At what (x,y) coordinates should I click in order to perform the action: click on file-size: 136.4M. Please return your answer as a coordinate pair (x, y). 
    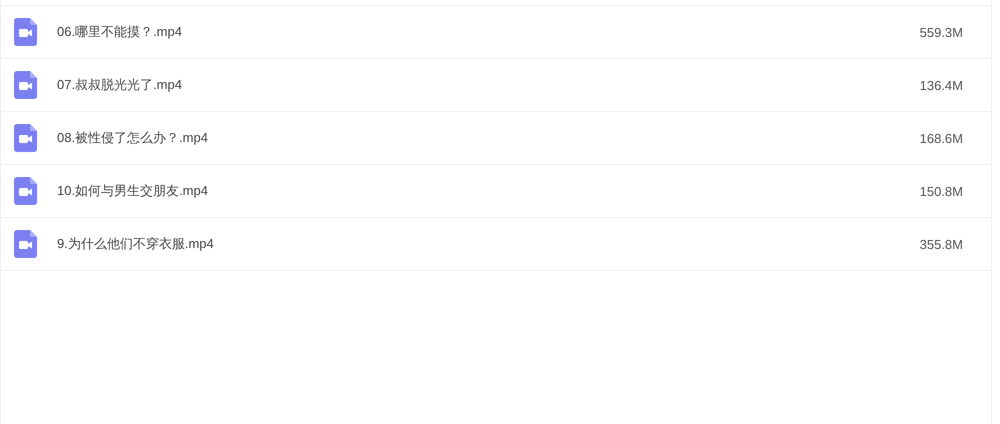
    Looking at the image, I should click on (940, 85).